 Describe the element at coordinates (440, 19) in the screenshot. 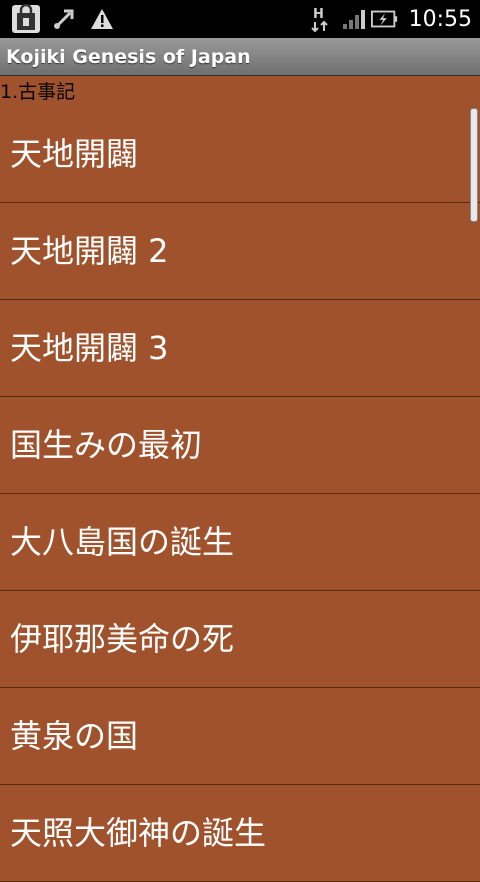

I see `clock: 10:55` at that location.